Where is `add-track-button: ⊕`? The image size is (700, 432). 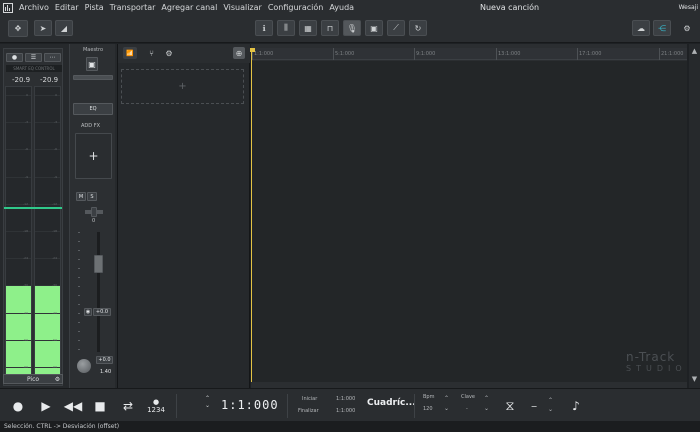
add-track-button: ⊕ is located at coordinates (239, 53).